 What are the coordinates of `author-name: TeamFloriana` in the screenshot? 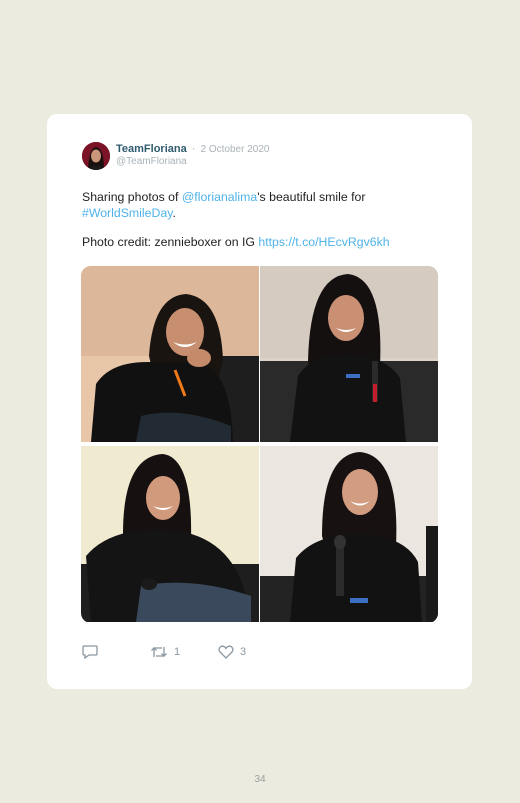 It's located at (151, 149).